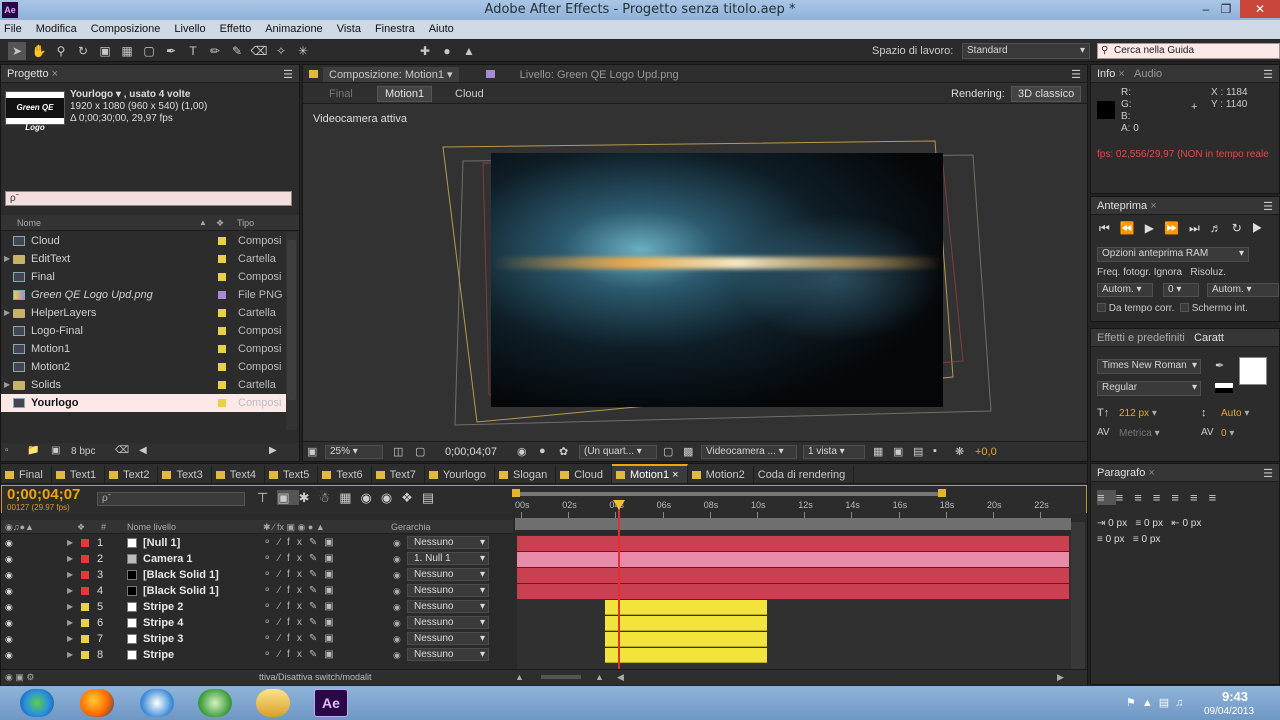 The height and width of the screenshot is (720, 1280). What do you see at coordinates (1060, 677) in the screenshot?
I see `hscroll-right-icon: ▶` at bounding box center [1060, 677].